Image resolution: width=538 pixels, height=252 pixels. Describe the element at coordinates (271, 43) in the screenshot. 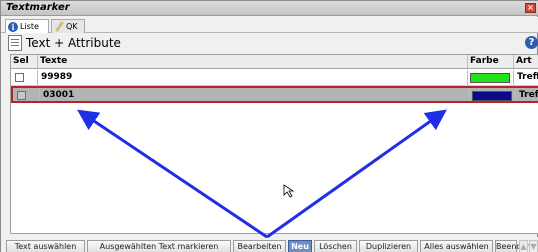

I see `panel-header: Text + Attribute ?` at that location.